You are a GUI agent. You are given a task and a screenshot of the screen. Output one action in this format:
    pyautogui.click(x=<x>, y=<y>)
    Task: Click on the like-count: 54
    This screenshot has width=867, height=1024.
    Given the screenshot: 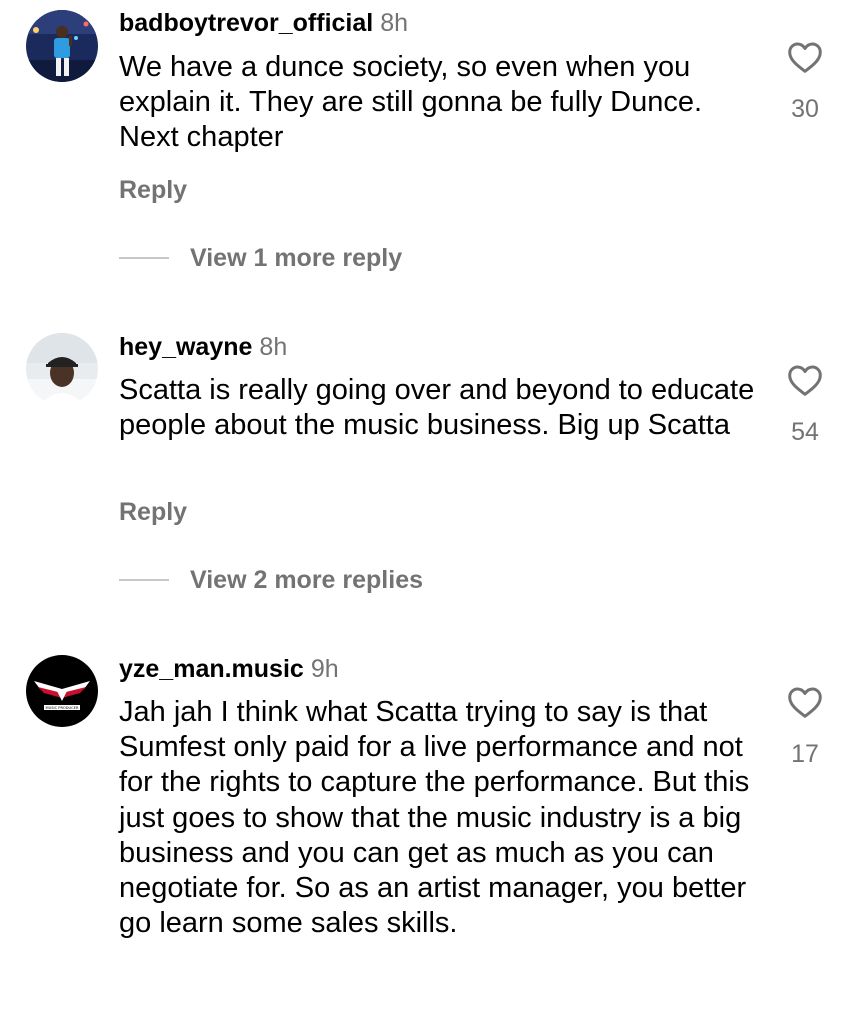 What is the action you would take?
    pyautogui.click(x=805, y=432)
    